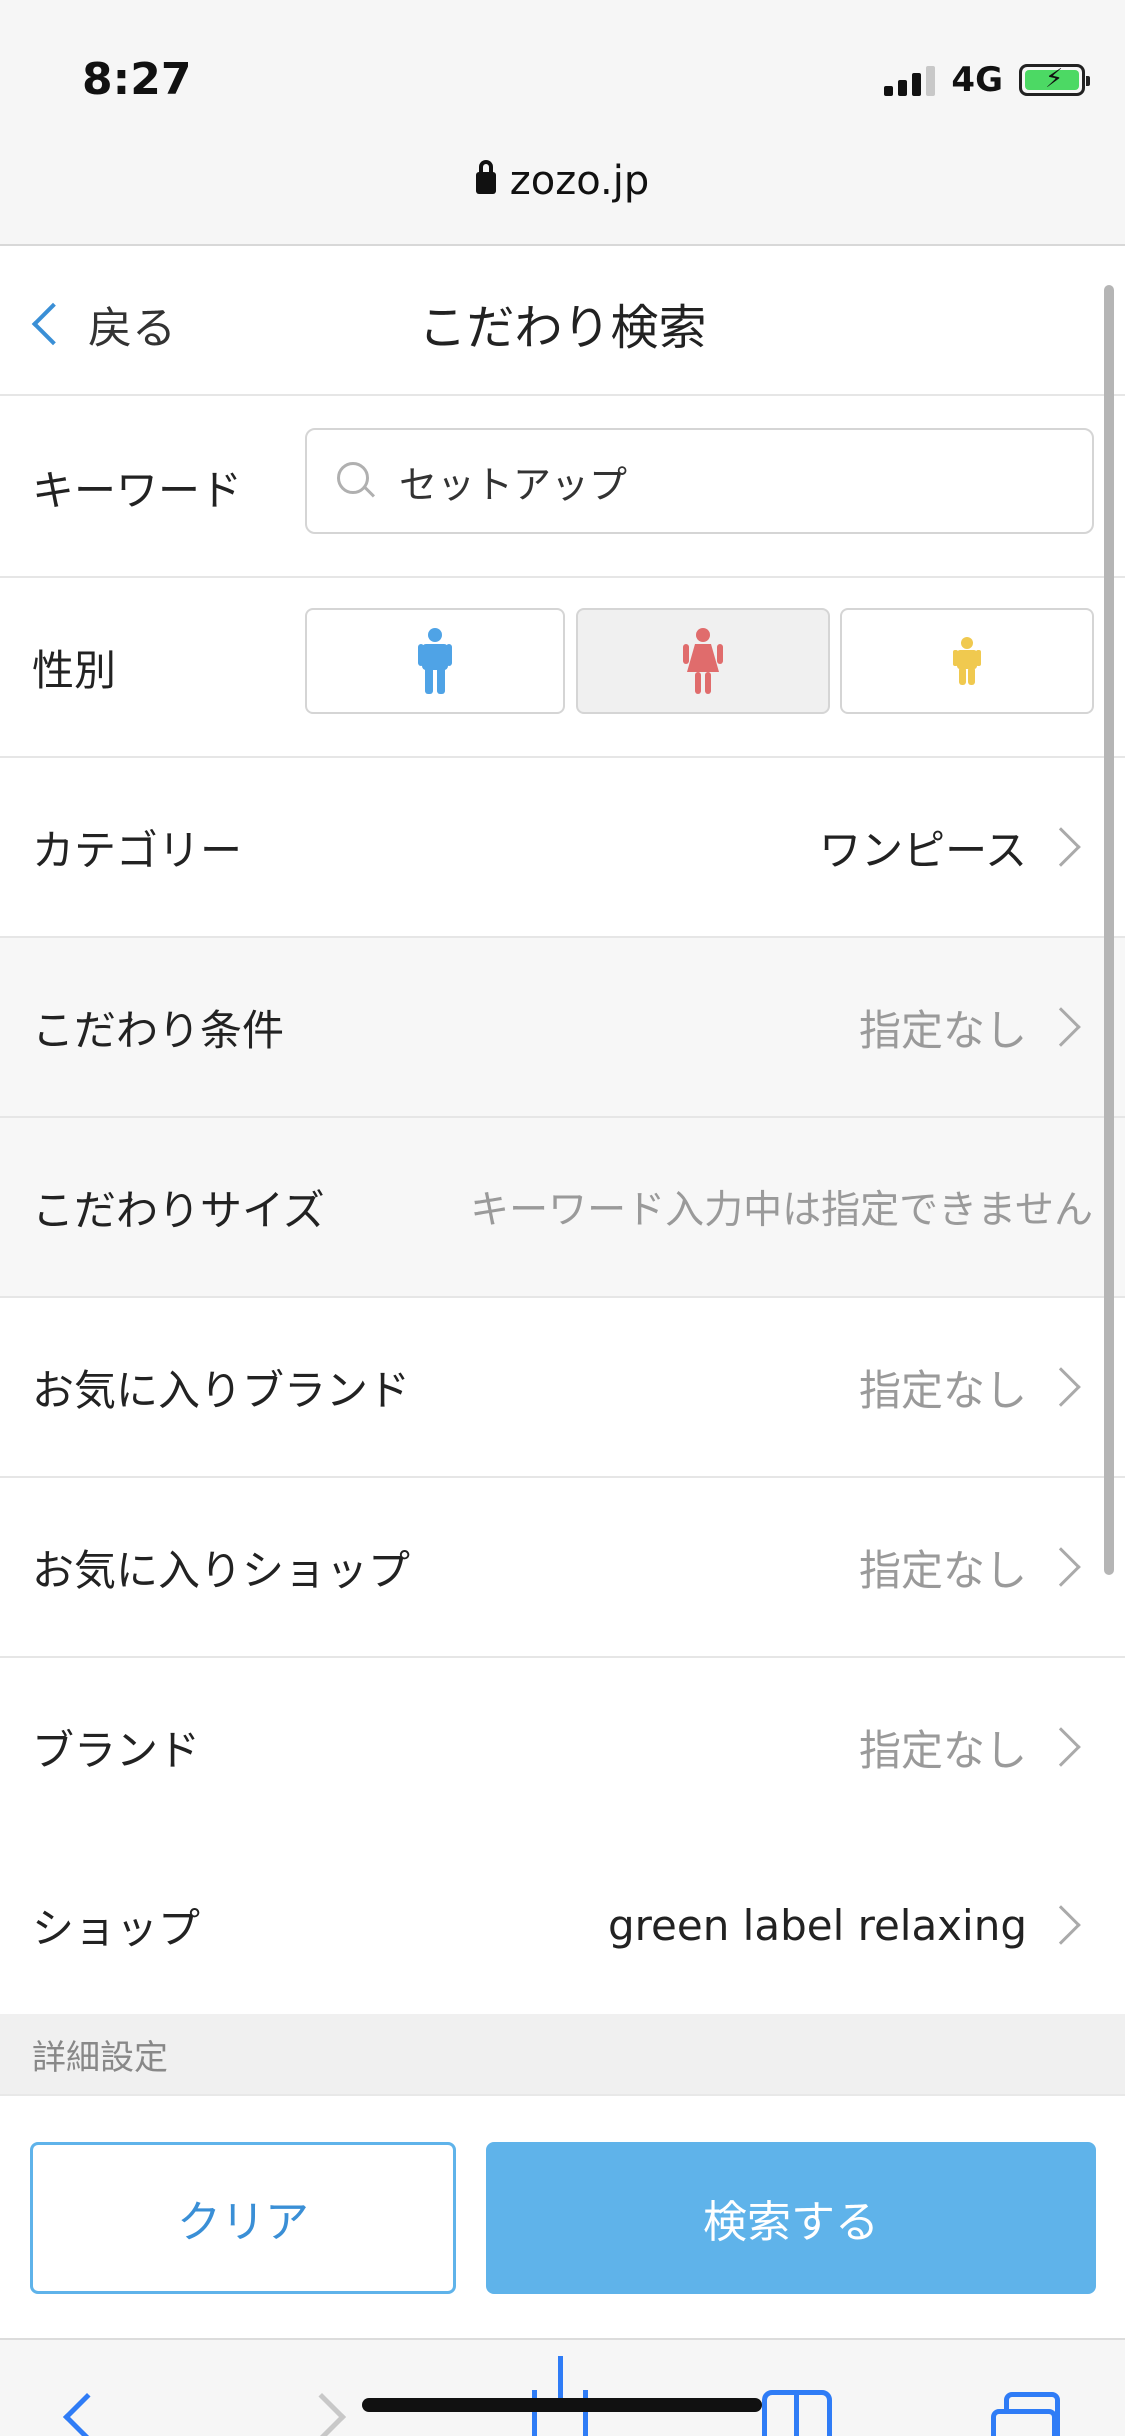 The image size is (1125, 2436). What do you see at coordinates (579, 181) in the screenshot?
I see `url-text: zozo.jp` at bounding box center [579, 181].